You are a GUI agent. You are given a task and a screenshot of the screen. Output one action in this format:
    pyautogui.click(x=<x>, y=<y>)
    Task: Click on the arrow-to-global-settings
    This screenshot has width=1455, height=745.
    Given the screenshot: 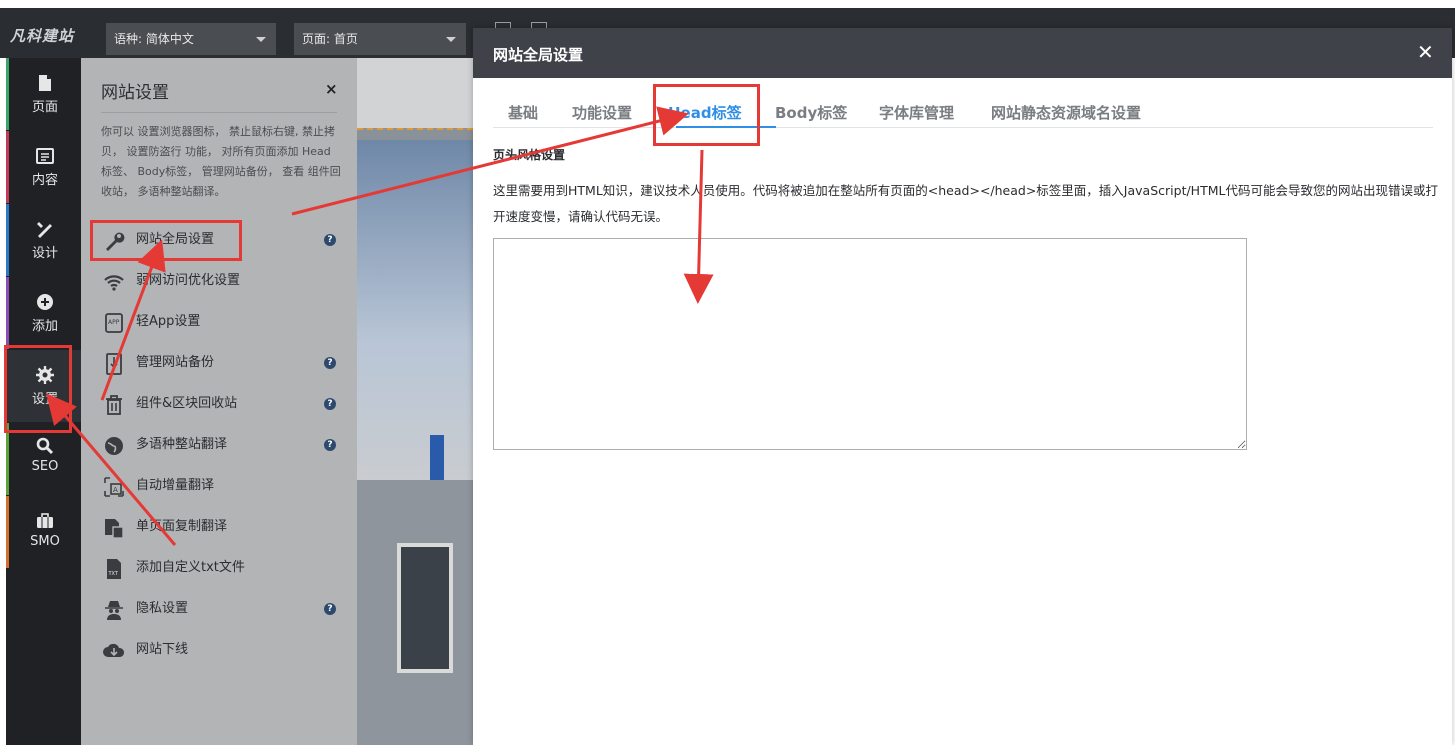 What is the action you would take?
    pyautogui.click(x=133, y=320)
    